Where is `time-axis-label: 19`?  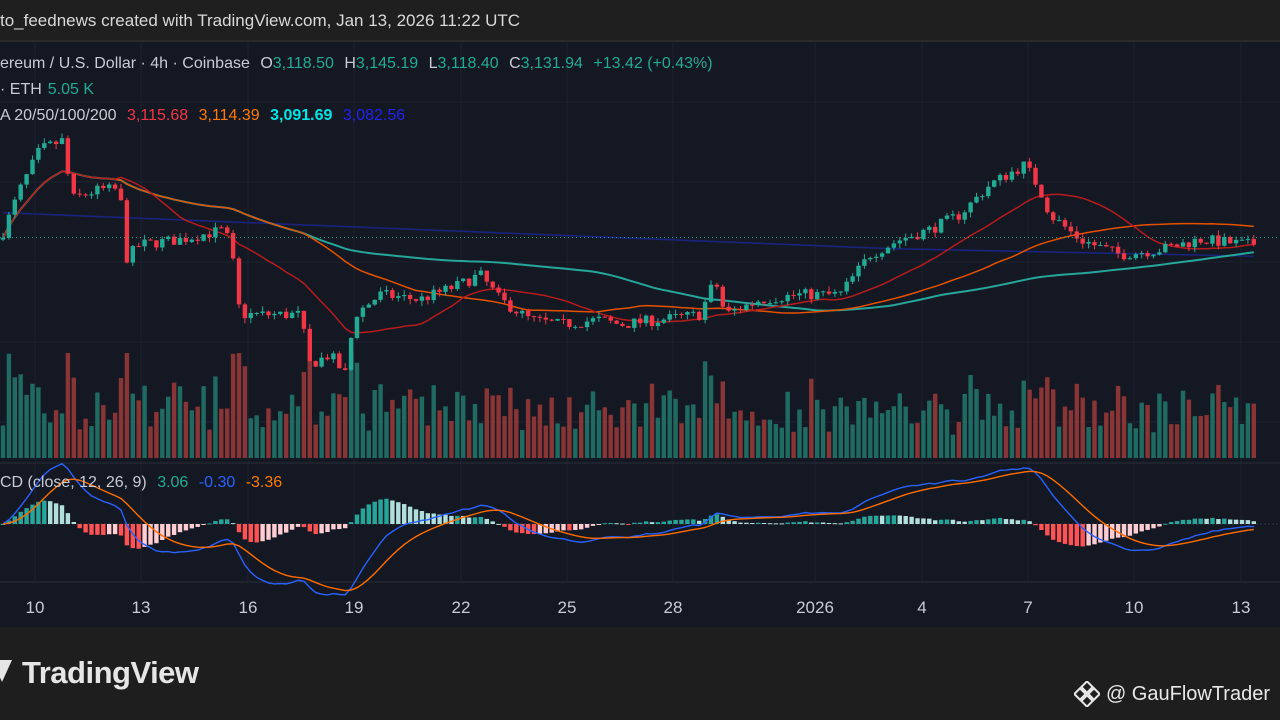
time-axis-label: 19 is located at coordinates (354, 607).